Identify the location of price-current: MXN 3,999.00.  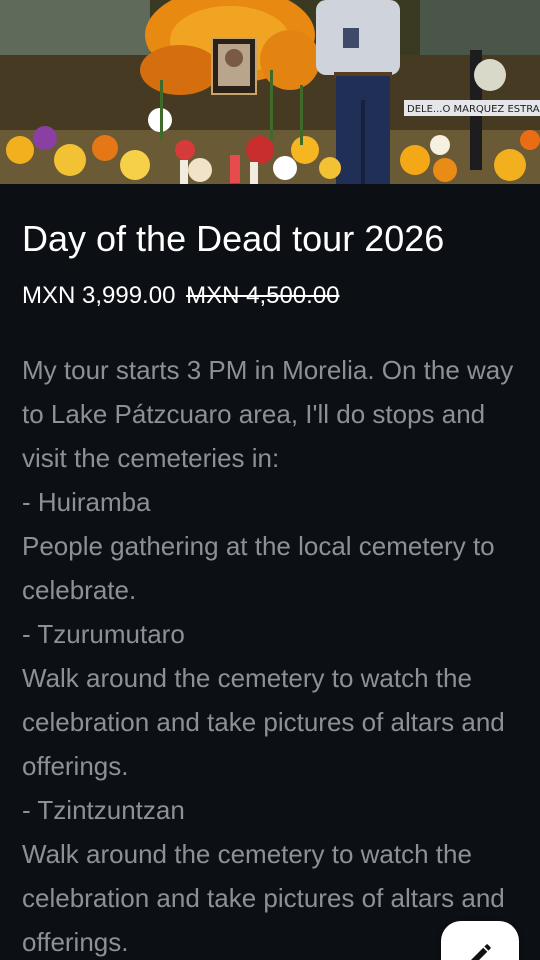
(99, 295).